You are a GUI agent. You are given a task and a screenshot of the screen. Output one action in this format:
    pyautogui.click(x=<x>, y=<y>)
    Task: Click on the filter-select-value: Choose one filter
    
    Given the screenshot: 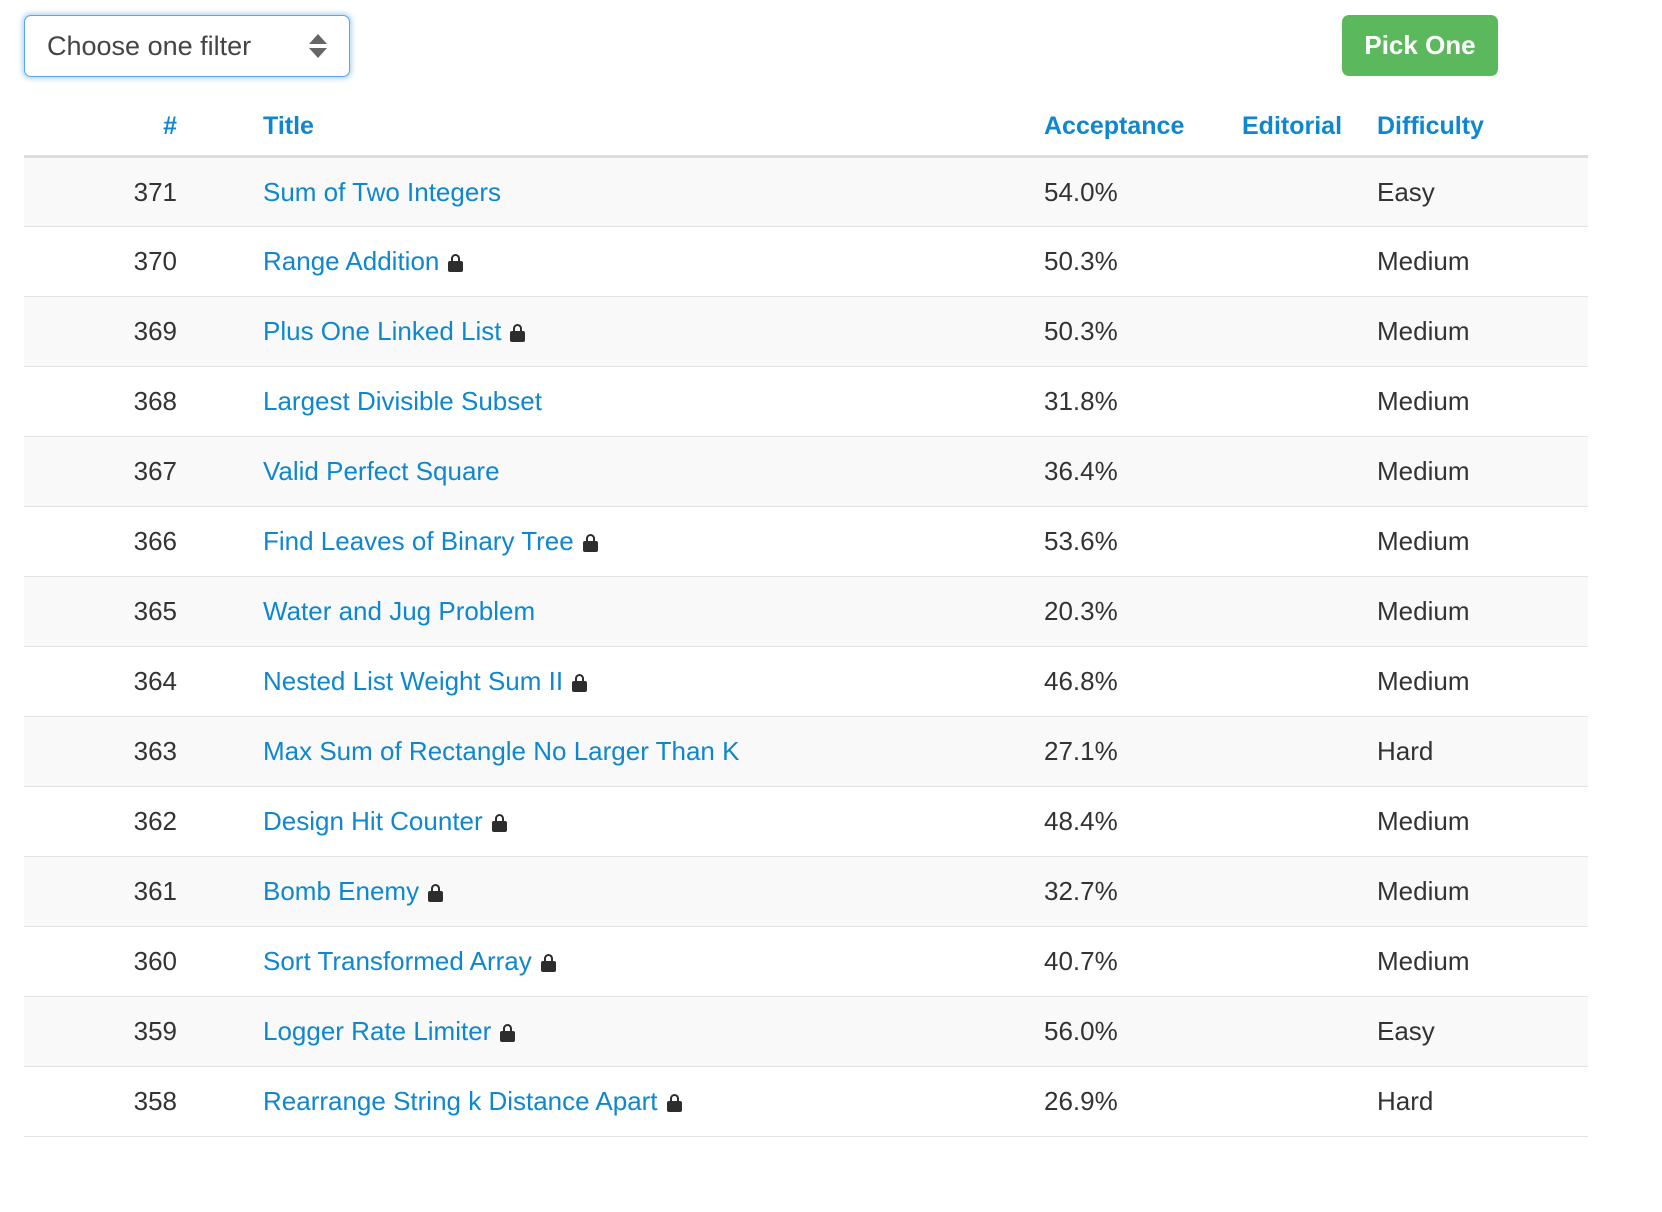 What is the action you would take?
    pyautogui.click(x=149, y=45)
    